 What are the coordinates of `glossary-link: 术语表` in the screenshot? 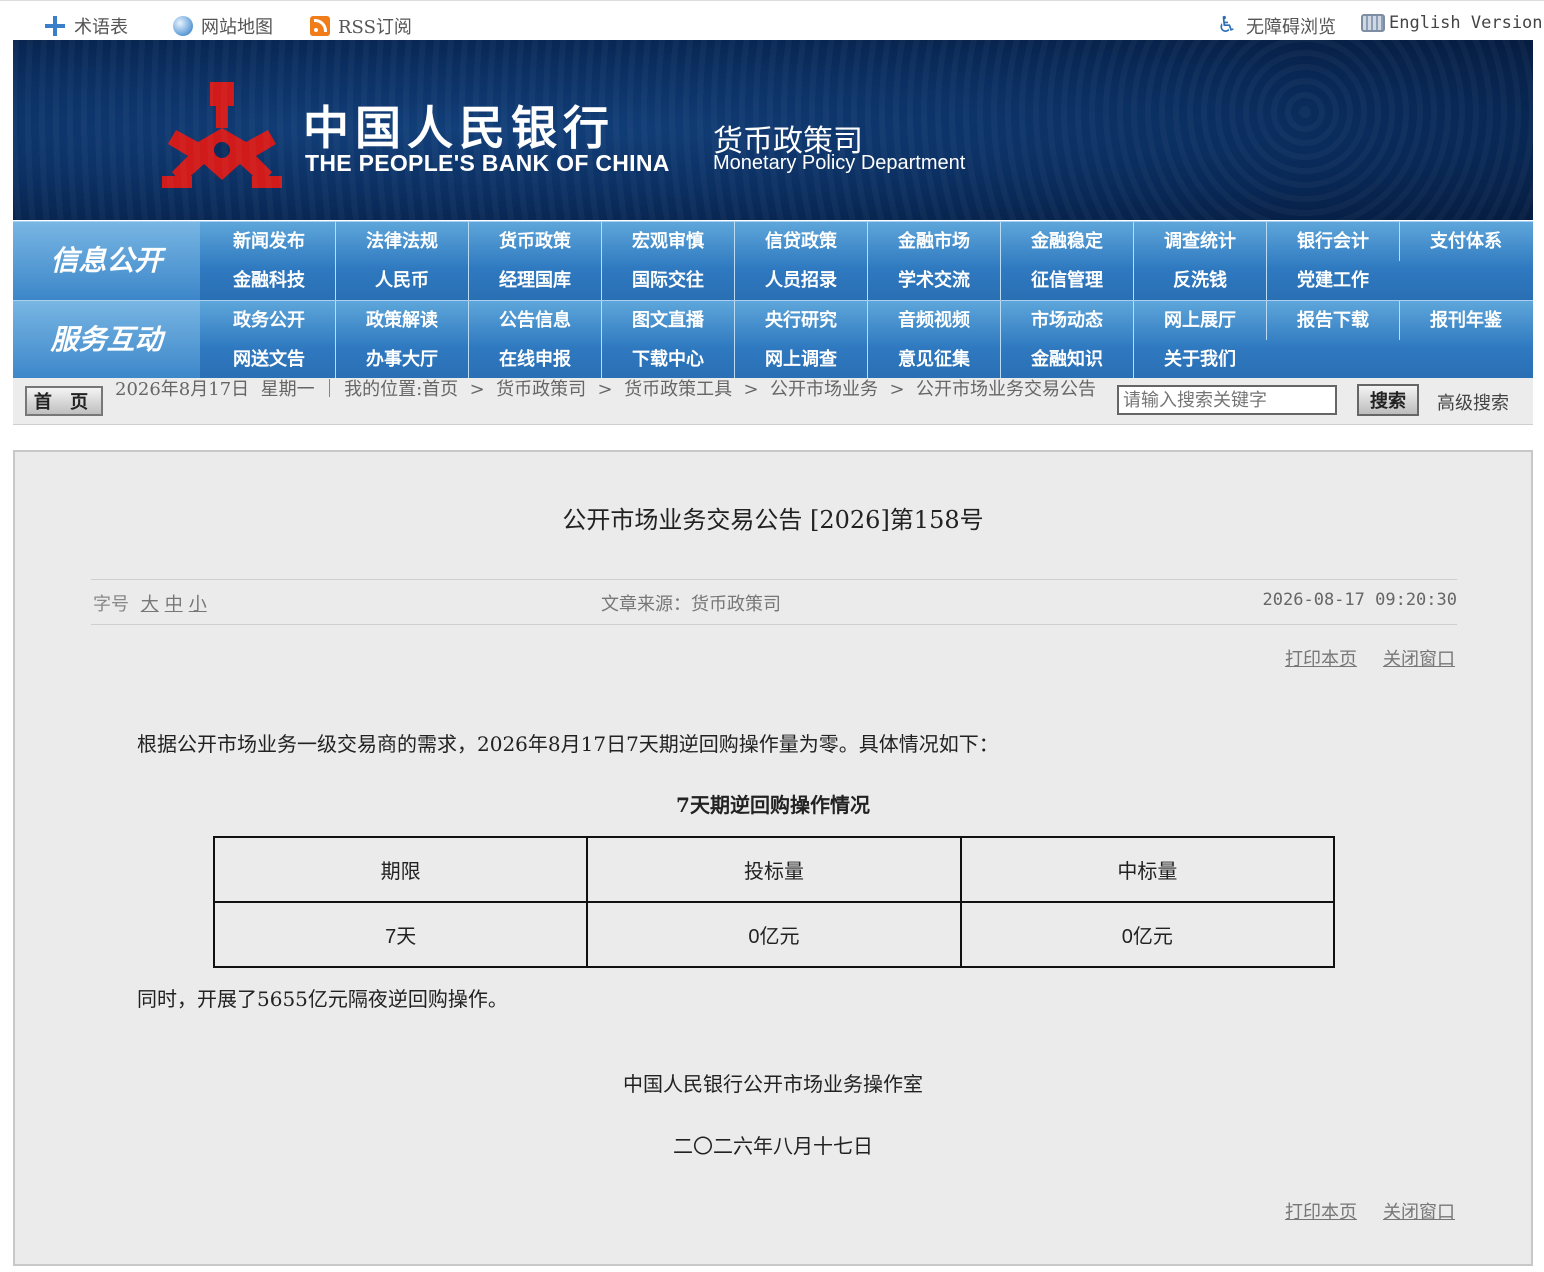 It's located at (86, 26).